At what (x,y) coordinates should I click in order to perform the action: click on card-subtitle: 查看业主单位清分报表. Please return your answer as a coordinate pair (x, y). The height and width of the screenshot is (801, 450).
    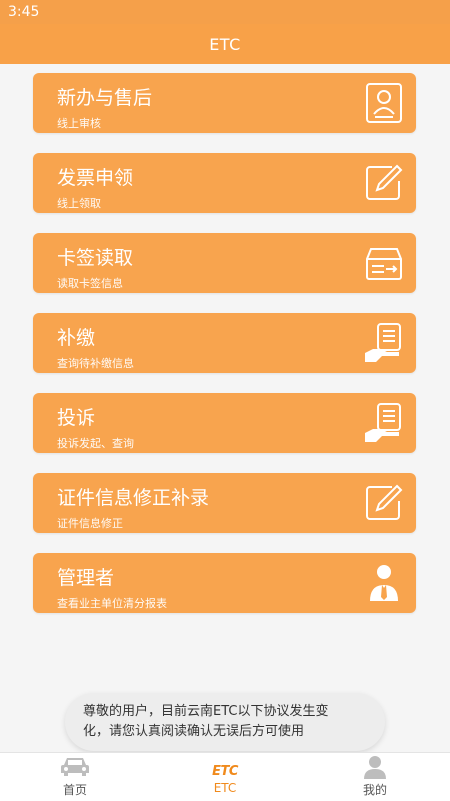
    Looking at the image, I should click on (112, 603).